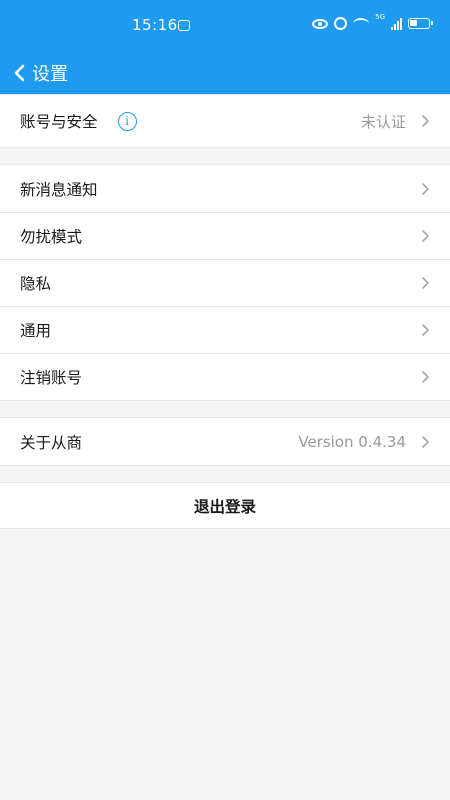  What do you see at coordinates (50, 74) in the screenshot?
I see `page-title: 设置` at bounding box center [50, 74].